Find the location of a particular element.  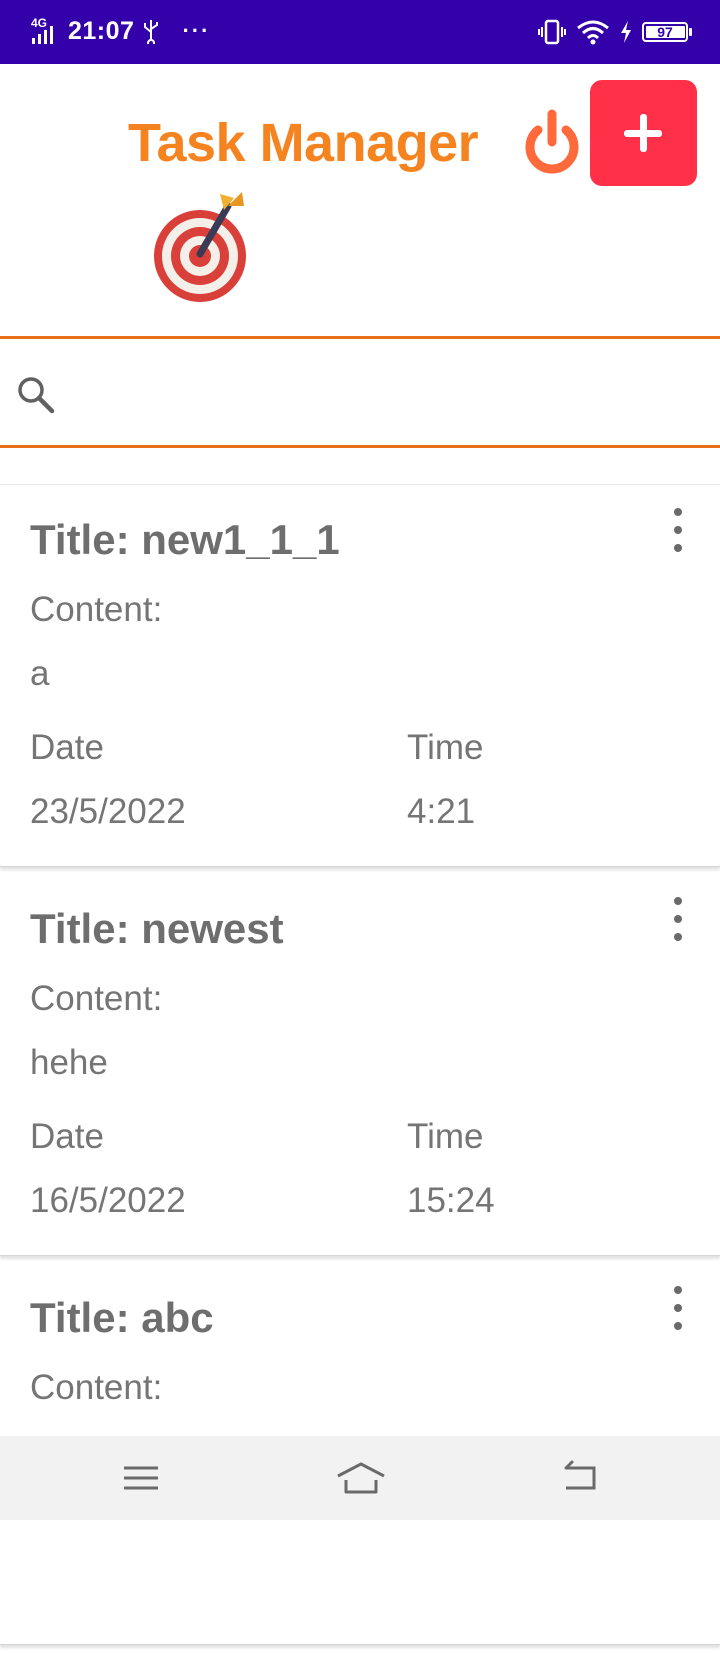

home-icon is located at coordinates (361, 1478).